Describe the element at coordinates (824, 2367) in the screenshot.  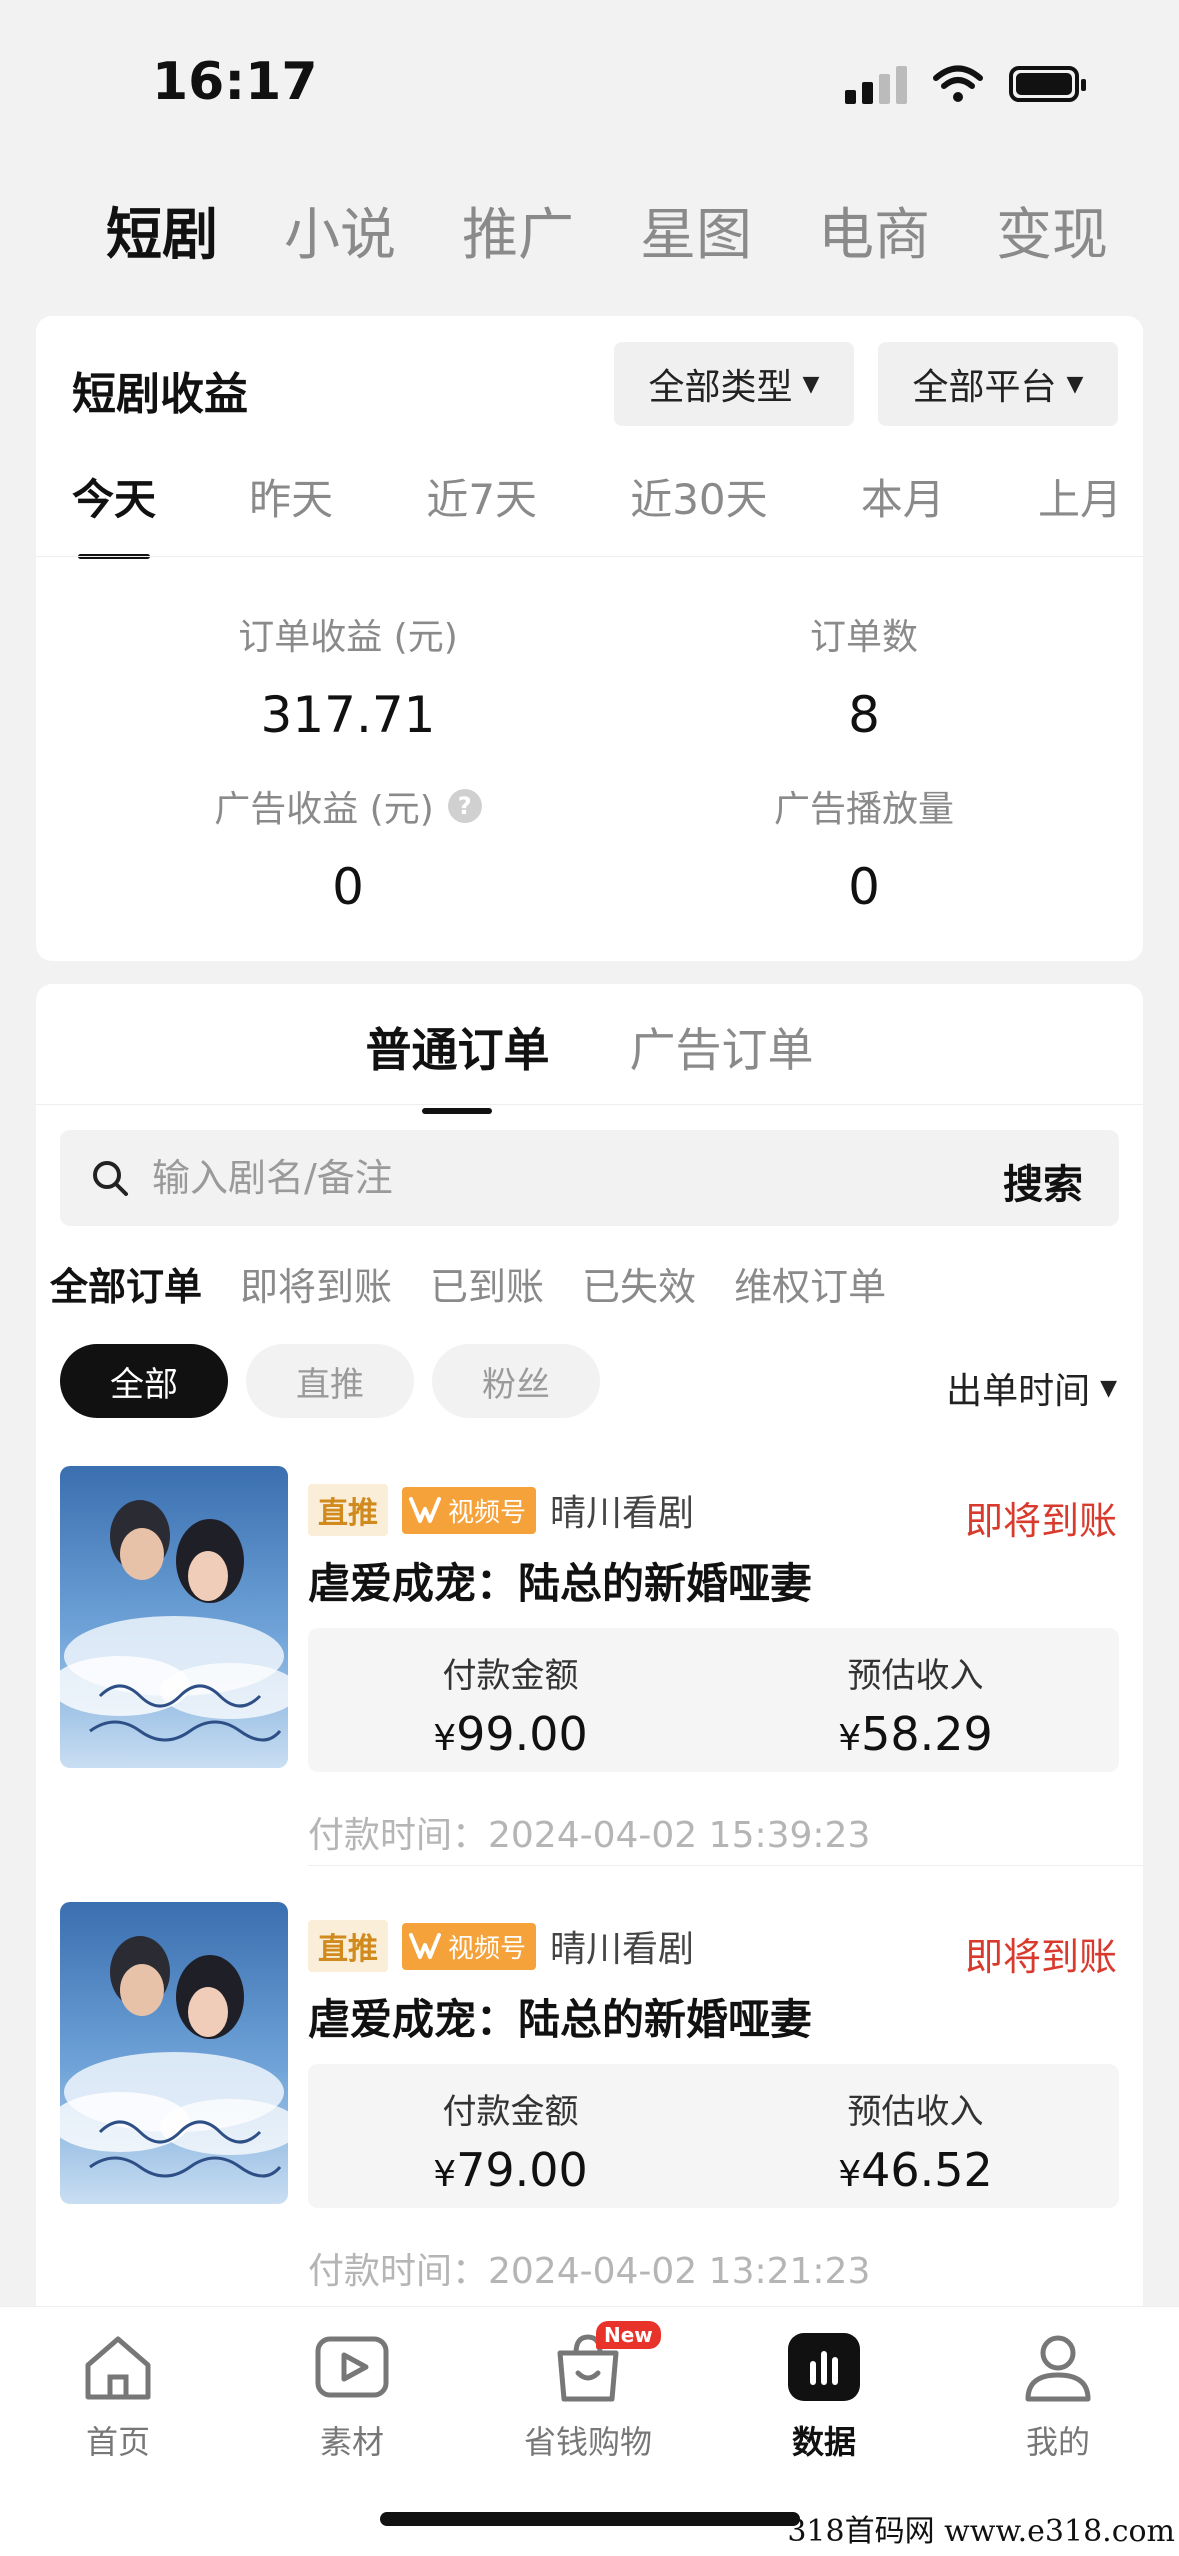
I see `bar-chart-icon` at that location.